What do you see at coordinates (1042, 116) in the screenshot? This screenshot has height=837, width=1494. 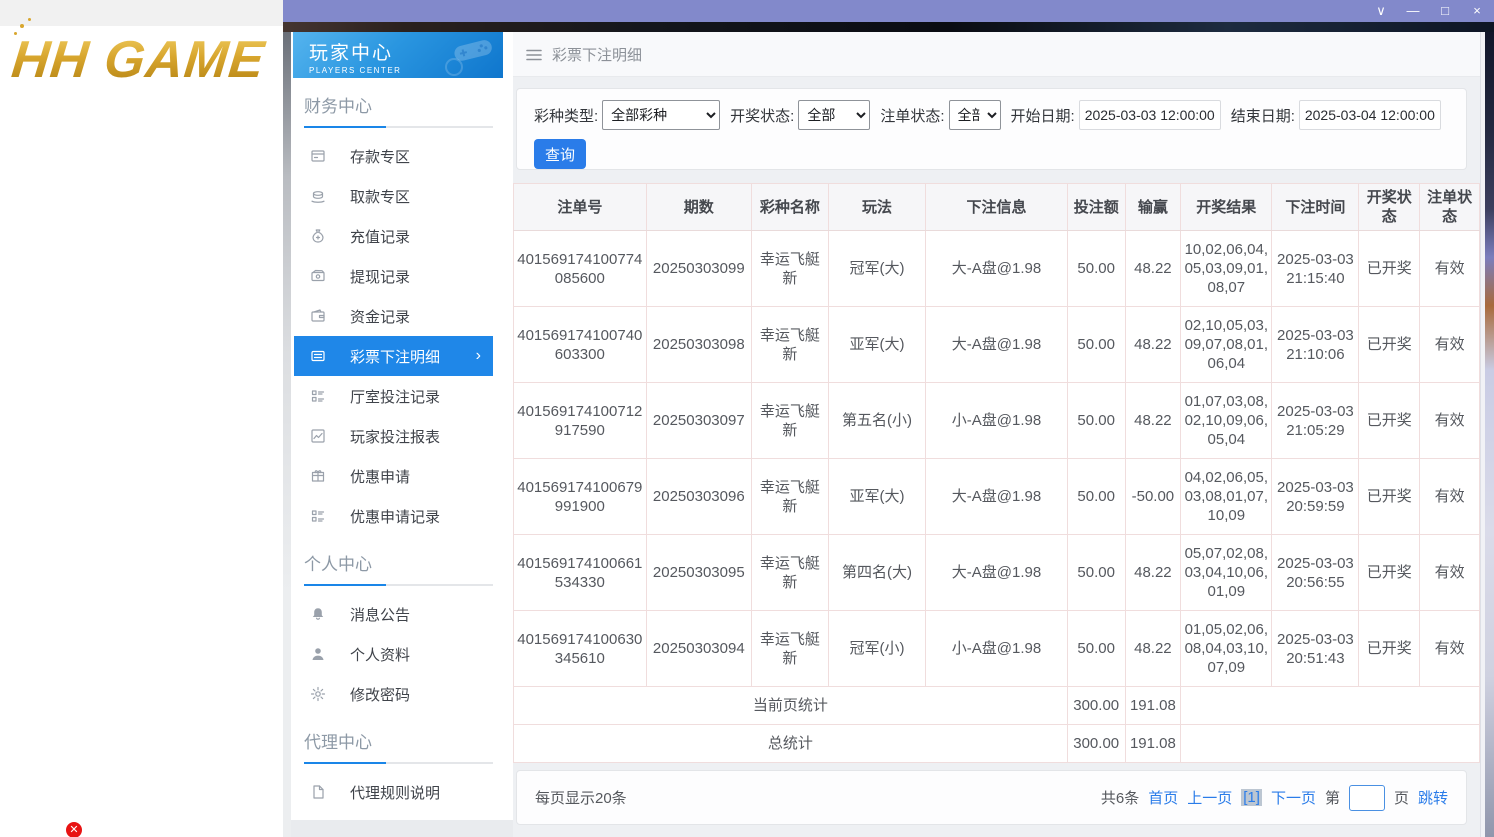 I see `start-date-label: 开始日期:` at bounding box center [1042, 116].